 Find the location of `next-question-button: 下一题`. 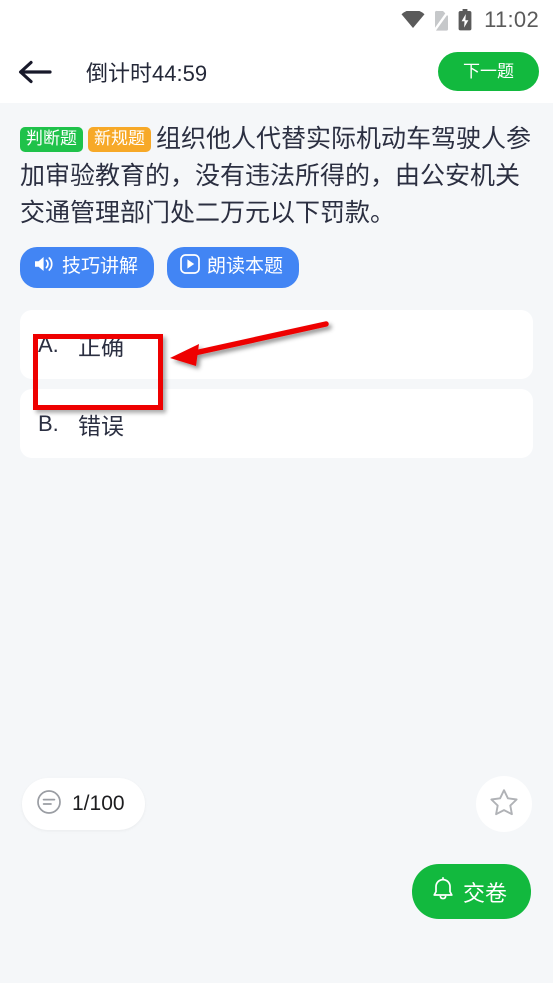

next-question-button: 下一题 is located at coordinates (488, 71).